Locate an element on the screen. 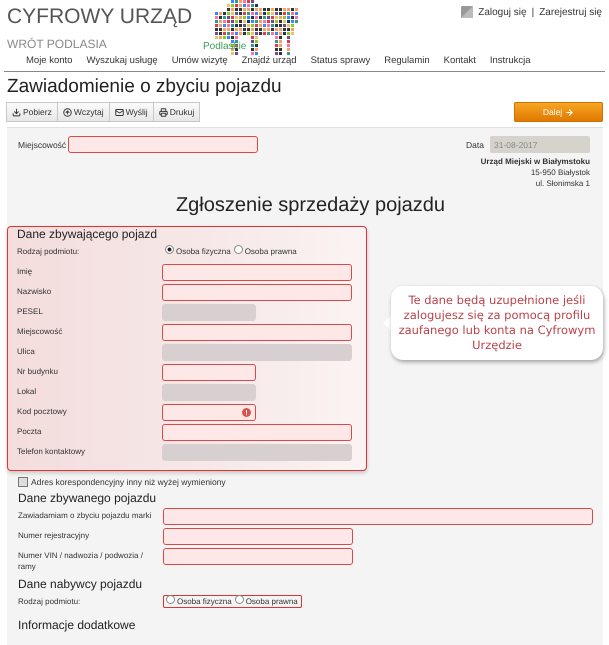 The height and width of the screenshot is (645, 609). toolbar-button: Wczytaj is located at coordinates (83, 112).